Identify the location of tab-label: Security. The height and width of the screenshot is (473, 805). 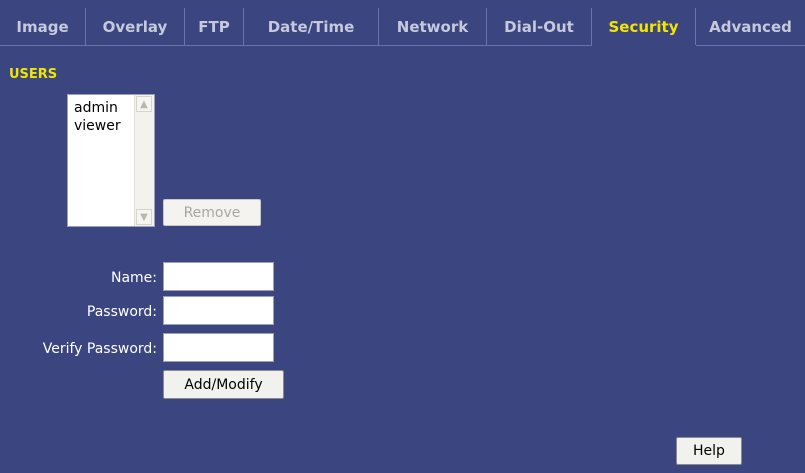
(643, 27).